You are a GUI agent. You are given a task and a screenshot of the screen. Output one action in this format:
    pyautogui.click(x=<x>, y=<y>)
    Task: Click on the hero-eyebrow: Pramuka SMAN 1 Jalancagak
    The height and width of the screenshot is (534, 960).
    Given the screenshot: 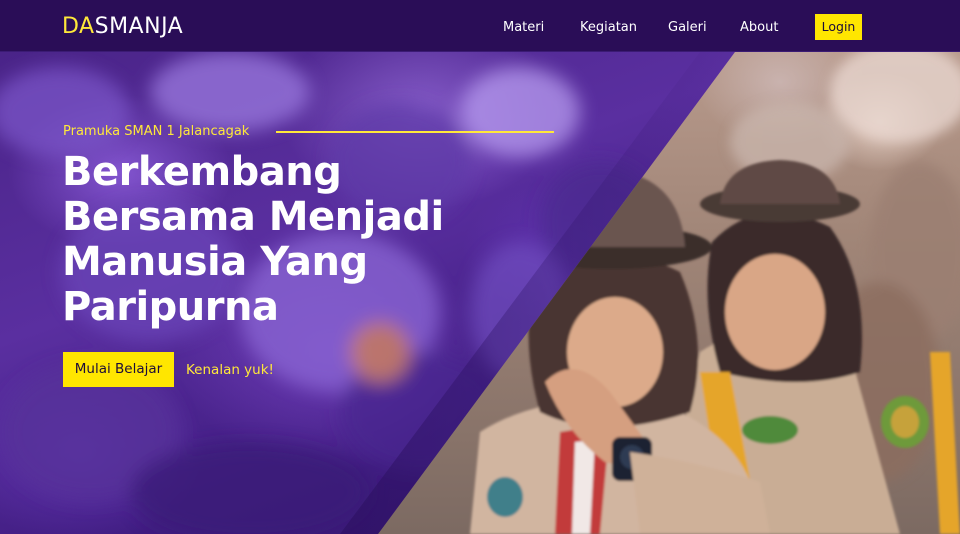 What is the action you would take?
    pyautogui.click(x=156, y=131)
    